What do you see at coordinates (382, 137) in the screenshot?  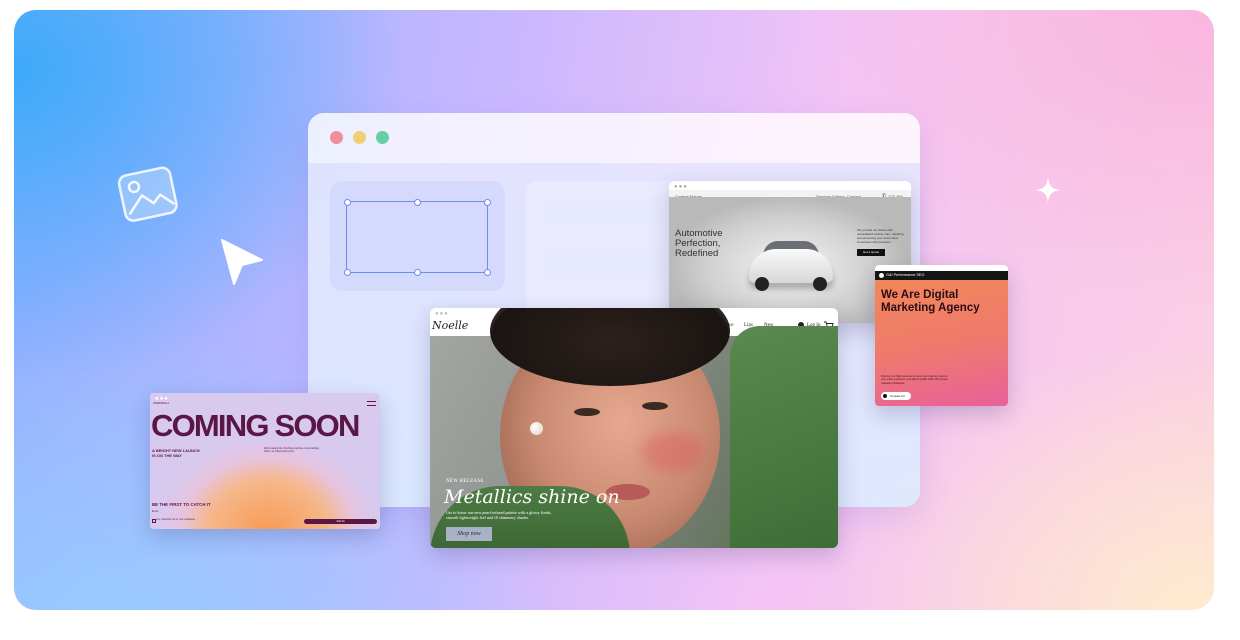 I see `maximize-dot` at bounding box center [382, 137].